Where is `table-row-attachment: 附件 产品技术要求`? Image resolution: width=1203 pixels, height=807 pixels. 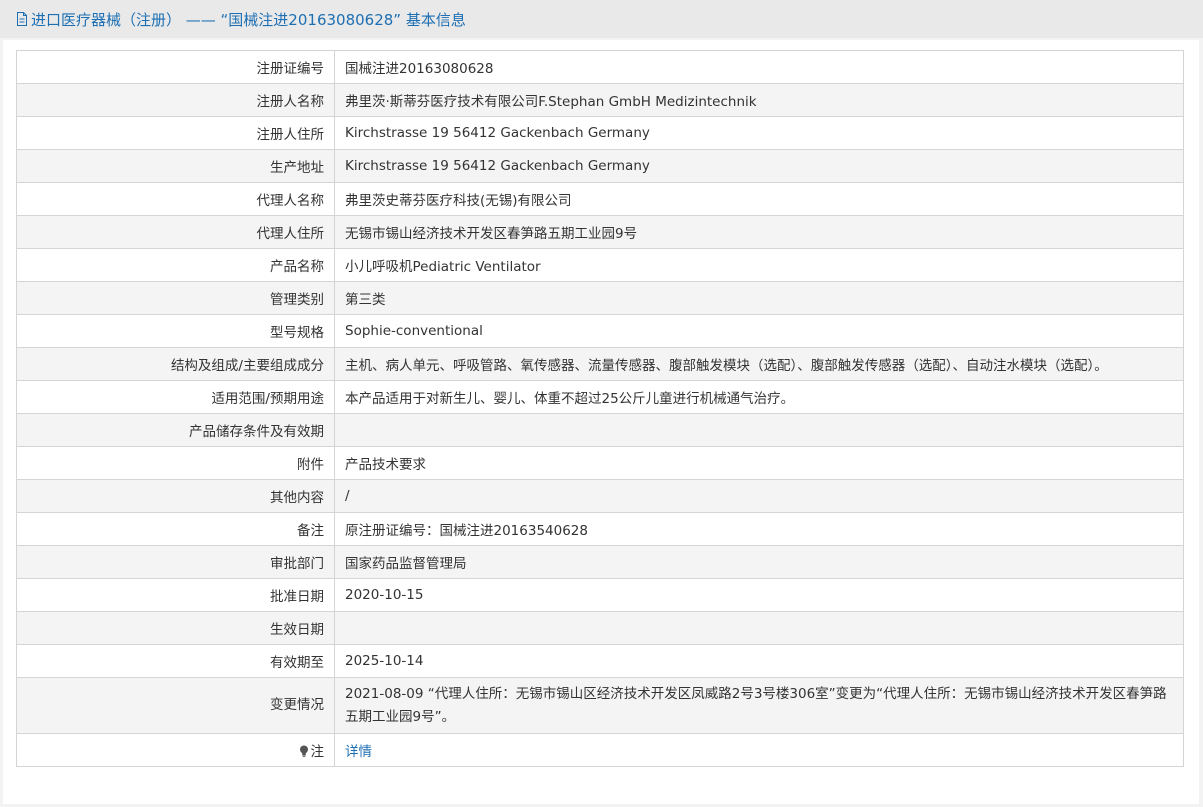
table-row-attachment: 附件 产品技术要求 is located at coordinates (600, 463).